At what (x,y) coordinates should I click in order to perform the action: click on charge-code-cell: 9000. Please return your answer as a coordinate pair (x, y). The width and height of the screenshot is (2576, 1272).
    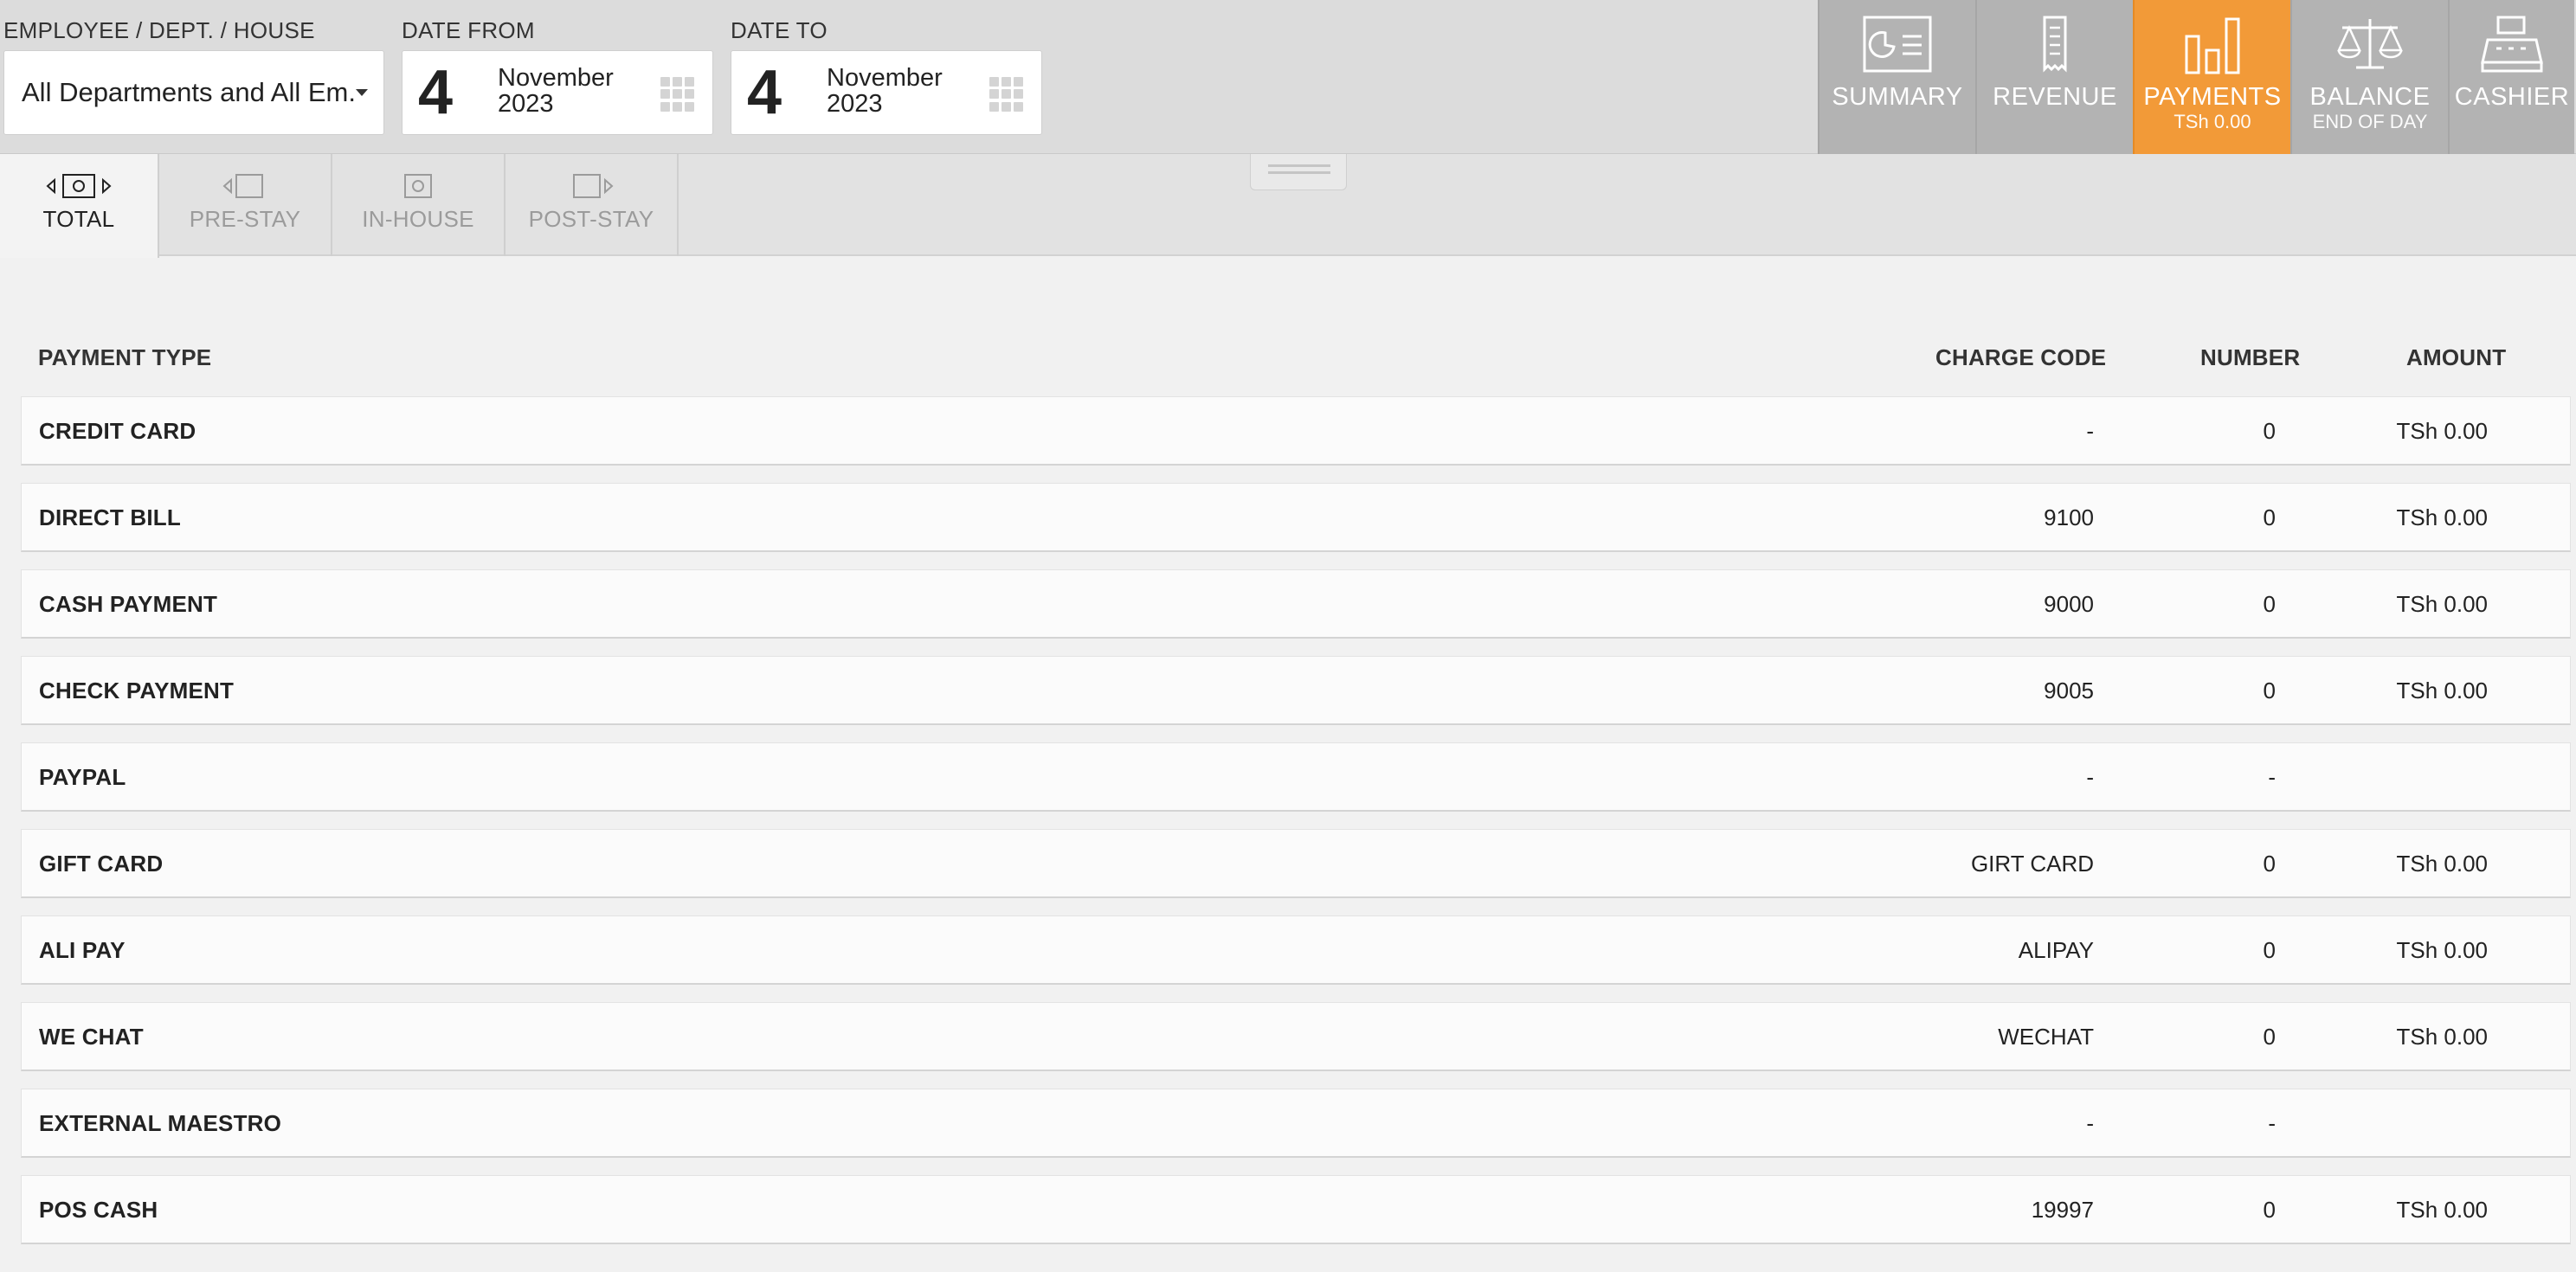
    Looking at the image, I should click on (2069, 604).